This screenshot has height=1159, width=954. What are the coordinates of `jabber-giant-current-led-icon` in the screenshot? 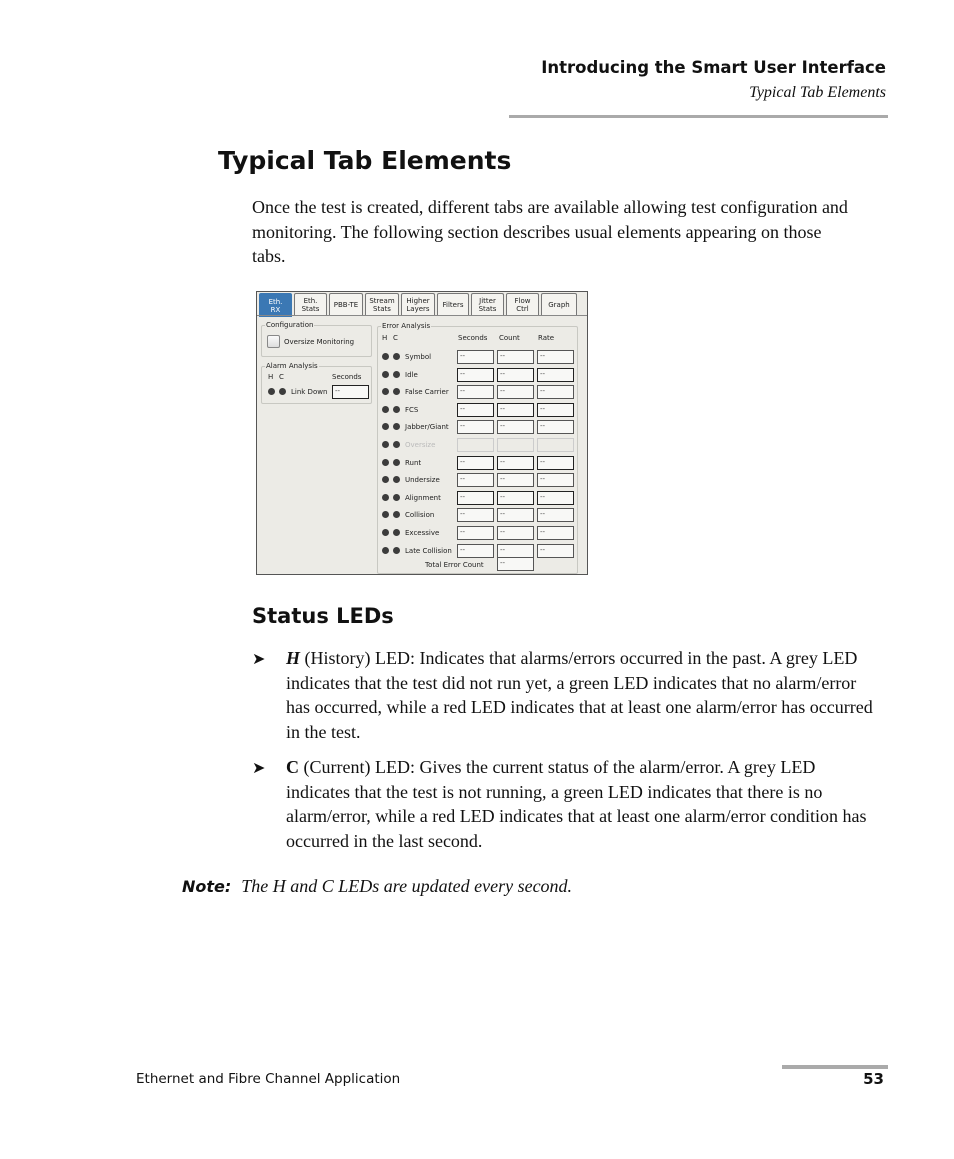 It's located at (396, 427).